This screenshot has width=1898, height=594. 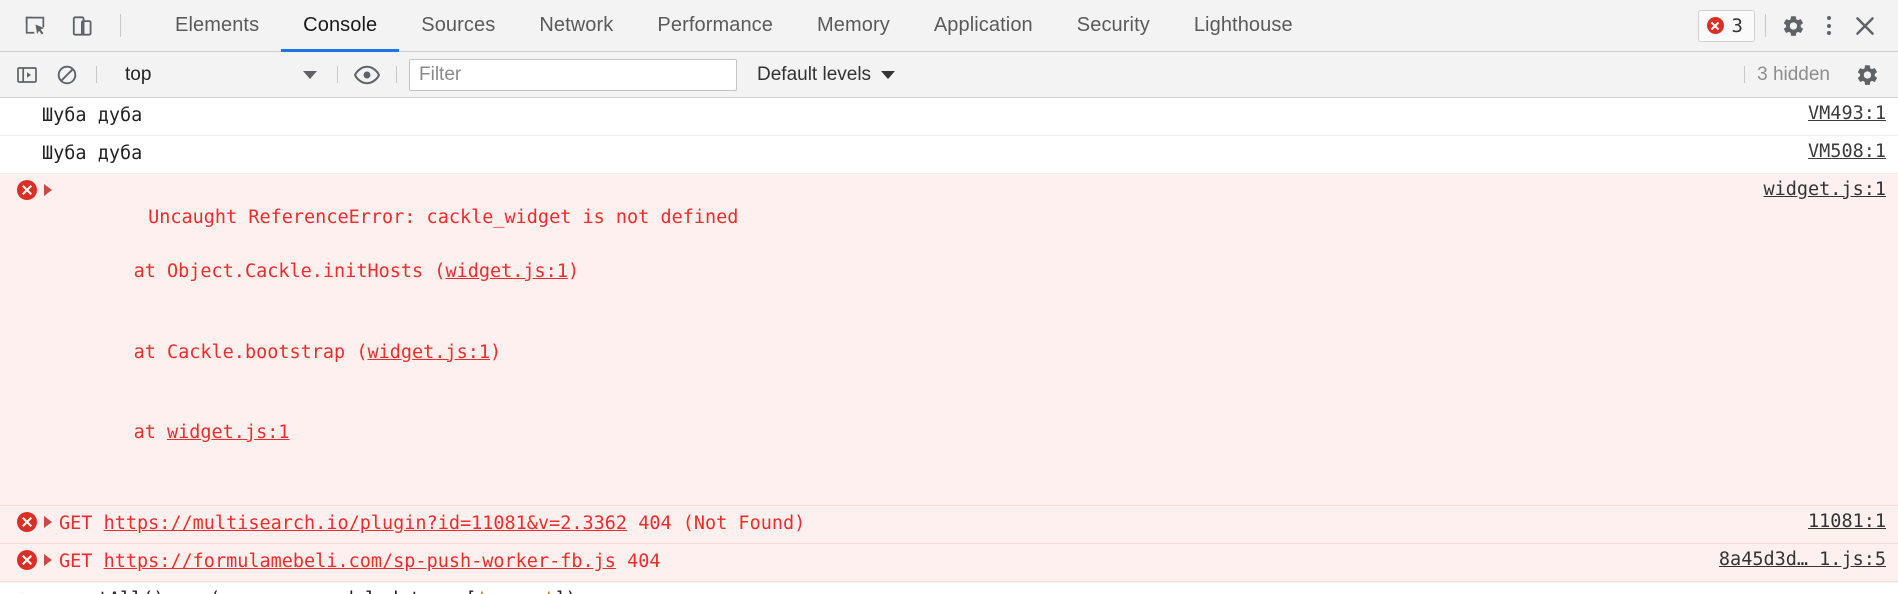 I want to click on source-link: 11081:1, so click(x=1838, y=521).